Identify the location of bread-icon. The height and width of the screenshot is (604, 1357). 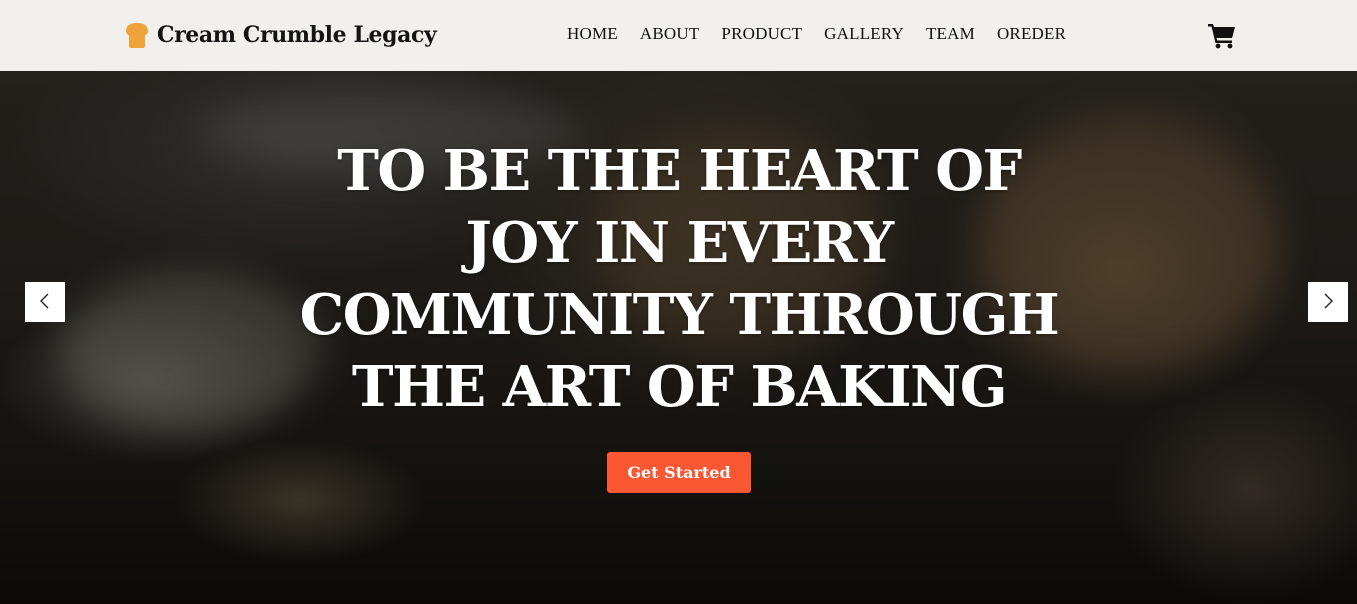
(137, 35).